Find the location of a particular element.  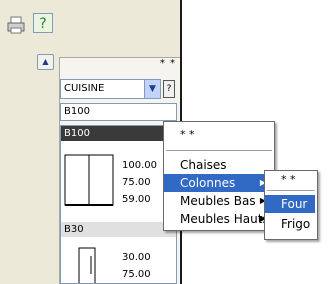

dim-depth: 59.00 is located at coordinates (136, 199).